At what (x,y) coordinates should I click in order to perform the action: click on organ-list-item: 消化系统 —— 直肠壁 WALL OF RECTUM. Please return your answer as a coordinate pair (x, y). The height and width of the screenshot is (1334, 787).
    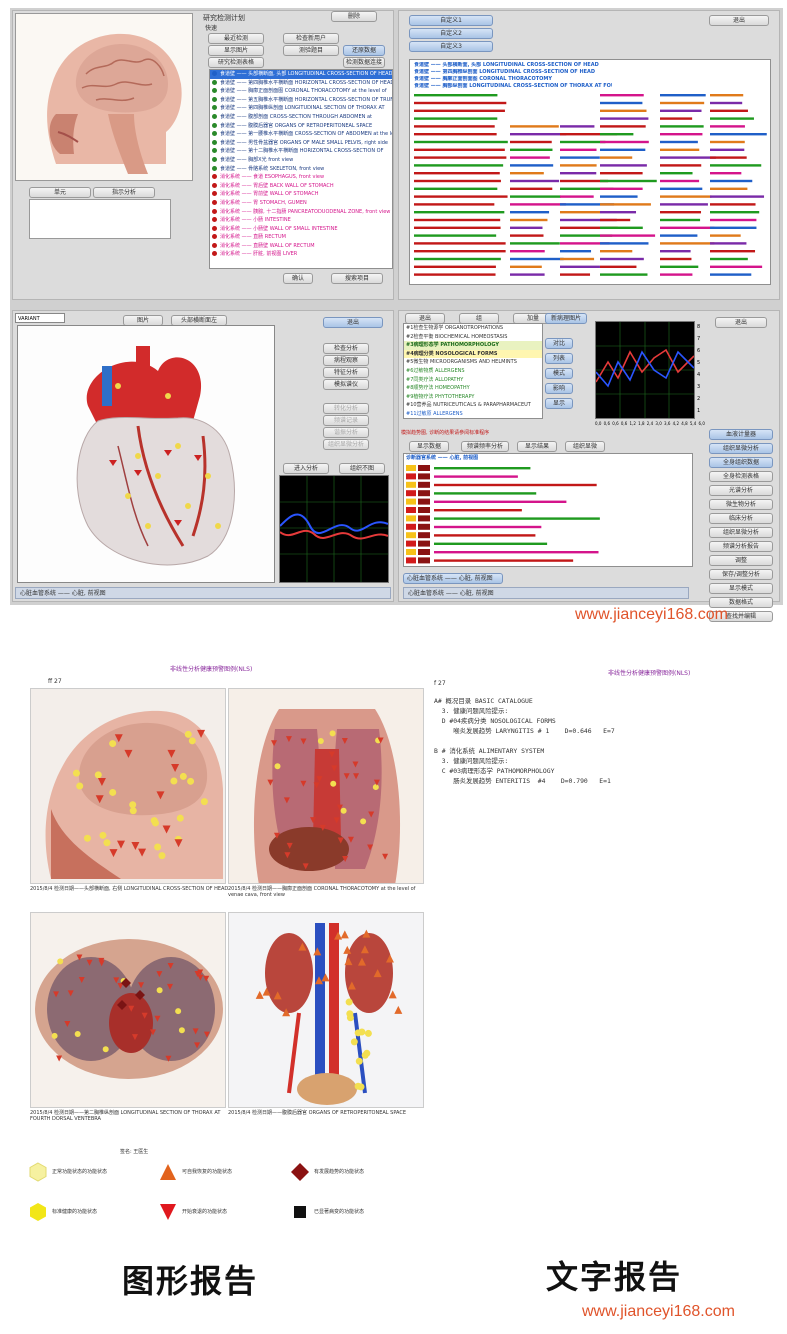
    Looking at the image, I should click on (301, 246).